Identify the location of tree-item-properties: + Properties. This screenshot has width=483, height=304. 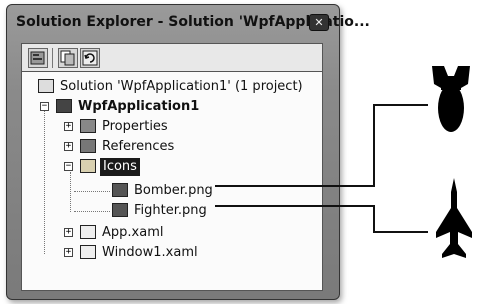
(182, 127).